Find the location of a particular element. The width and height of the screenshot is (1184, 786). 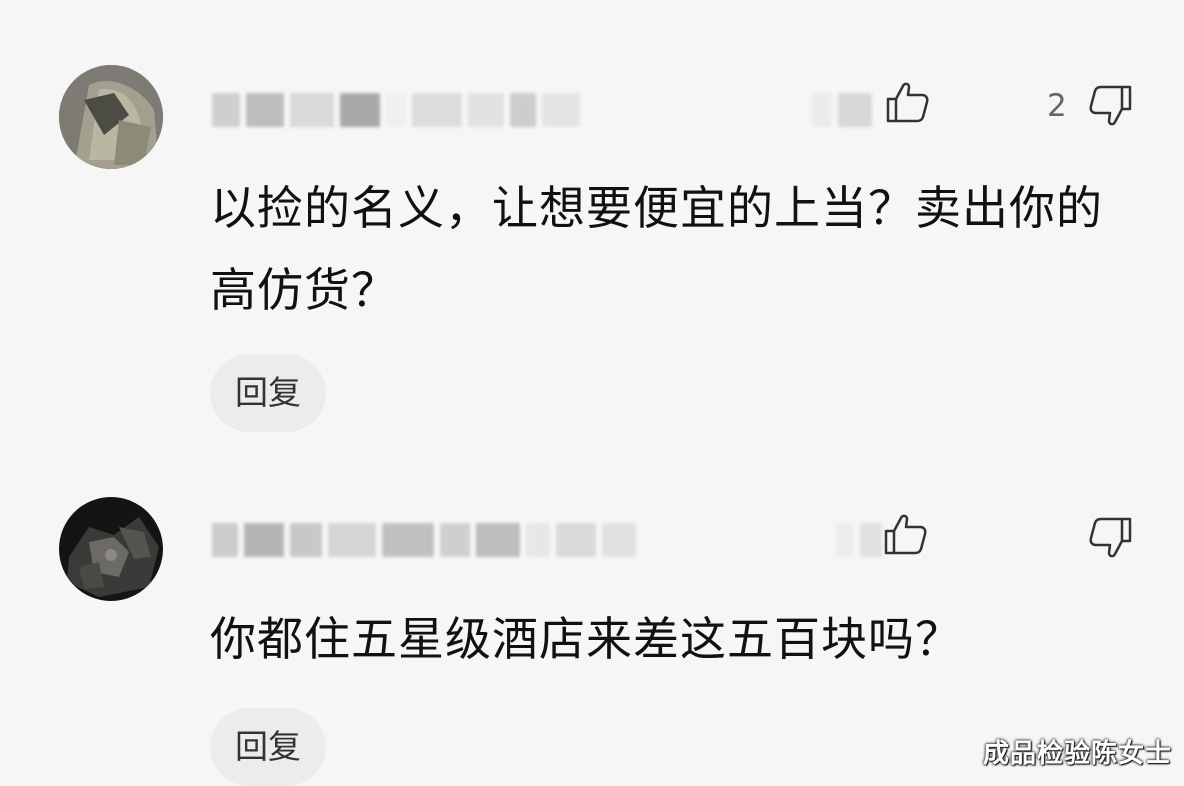

dislike-button is located at coordinates (1110, 538).